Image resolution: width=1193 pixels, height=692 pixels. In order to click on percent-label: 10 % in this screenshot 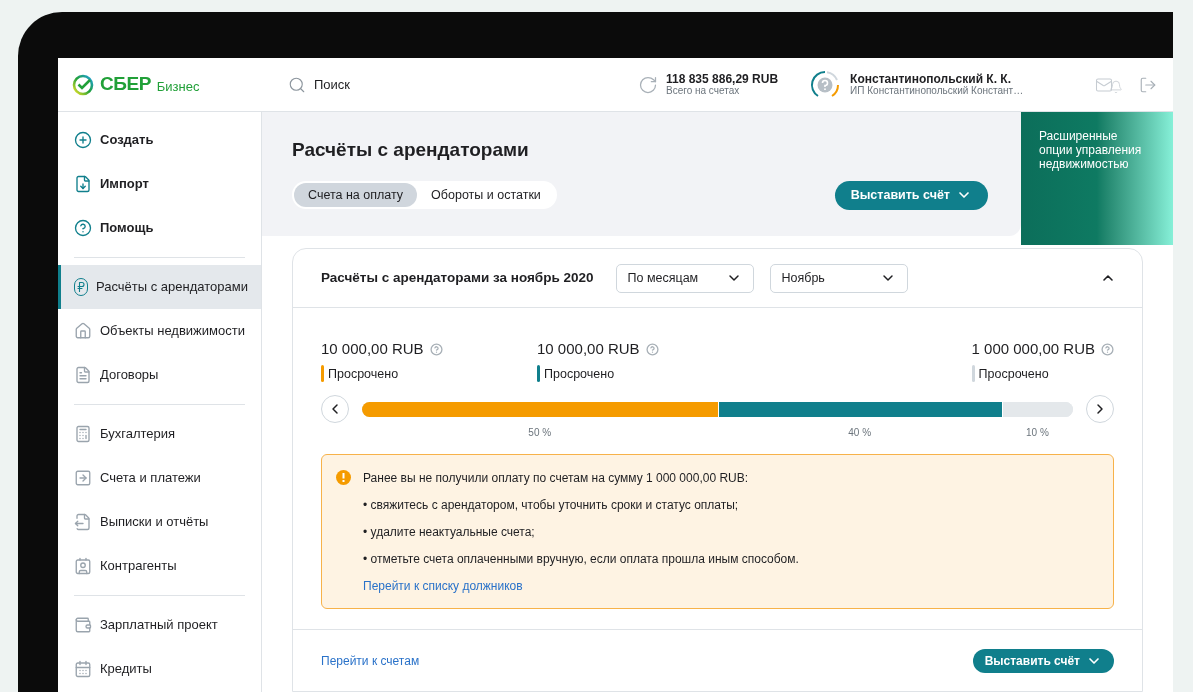, I will do `click(1037, 433)`.